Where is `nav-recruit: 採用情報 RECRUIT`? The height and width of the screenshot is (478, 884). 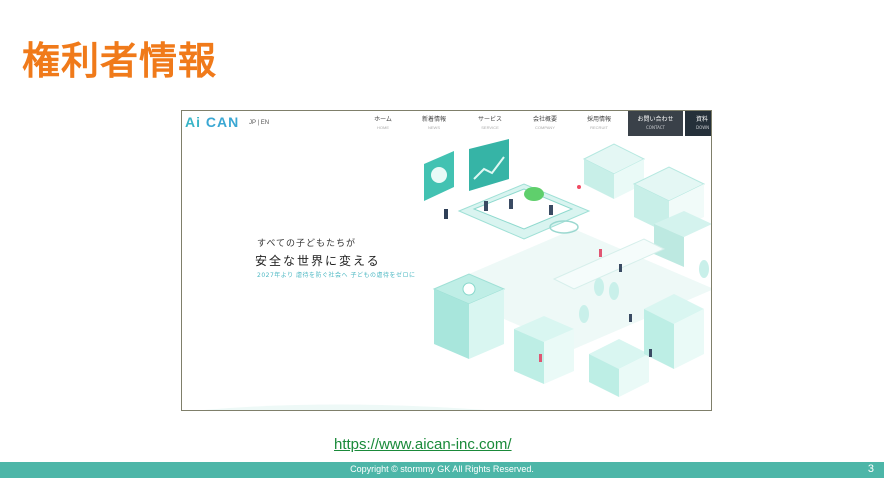 nav-recruit: 採用情報 RECRUIT is located at coordinates (599, 124).